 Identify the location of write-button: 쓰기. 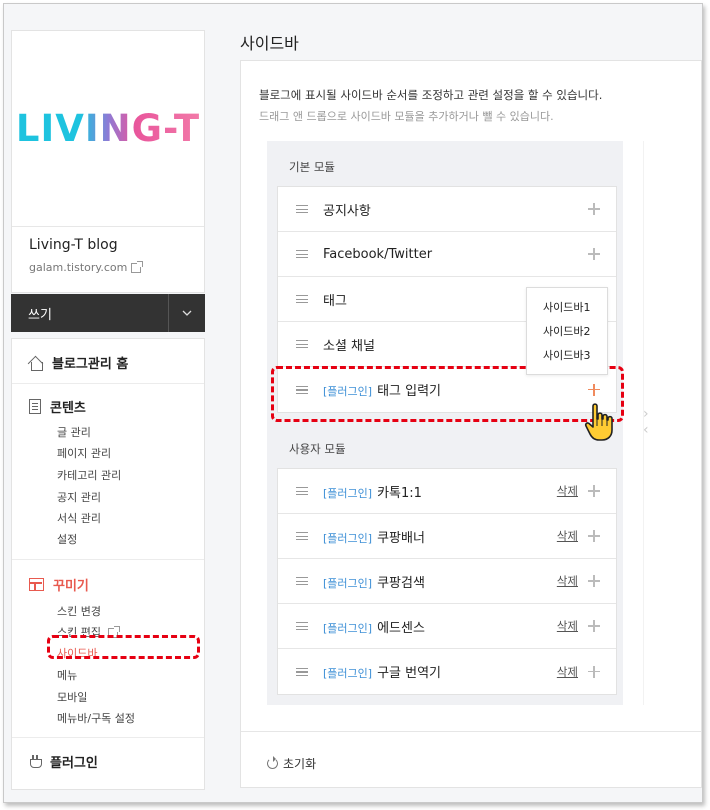
(89, 313).